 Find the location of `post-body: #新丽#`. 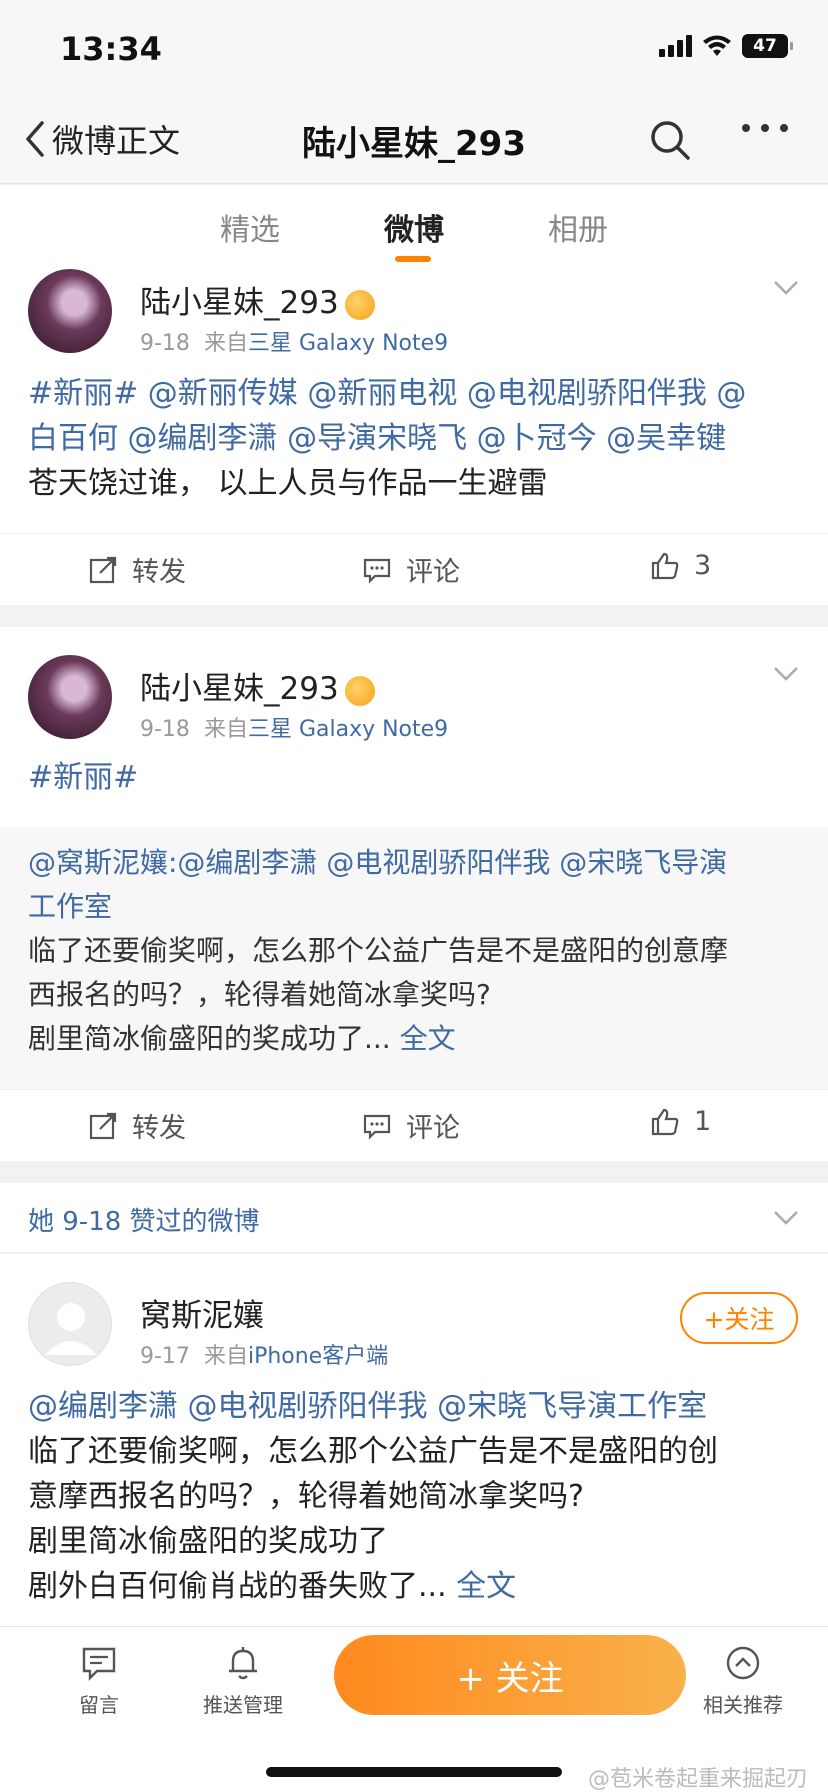

post-body: #新丽# is located at coordinates (83, 777).